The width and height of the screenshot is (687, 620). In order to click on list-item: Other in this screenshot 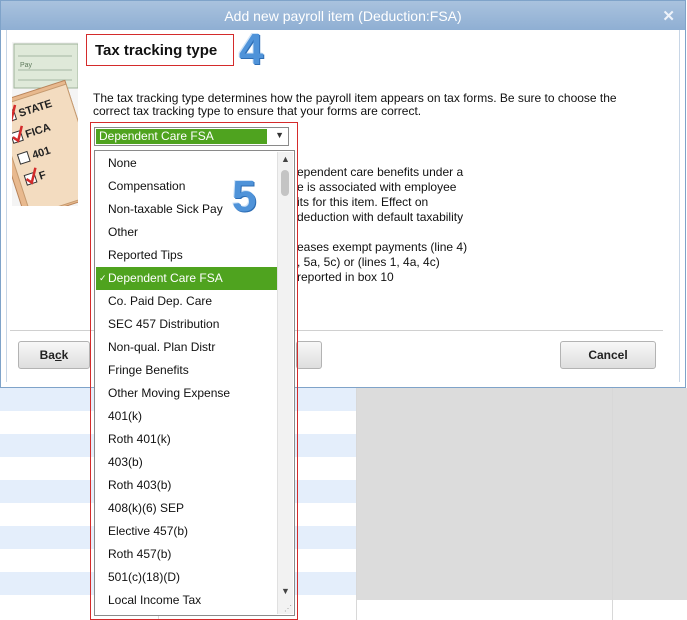, I will do `click(186, 232)`.